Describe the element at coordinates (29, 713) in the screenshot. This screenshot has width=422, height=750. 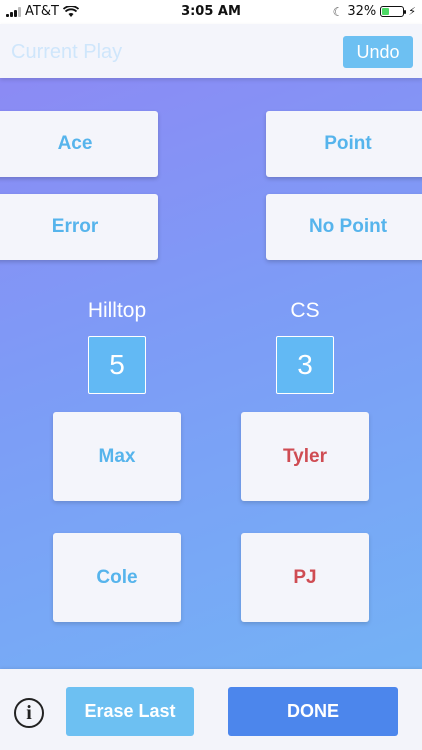
I see `info-icon: i` at that location.